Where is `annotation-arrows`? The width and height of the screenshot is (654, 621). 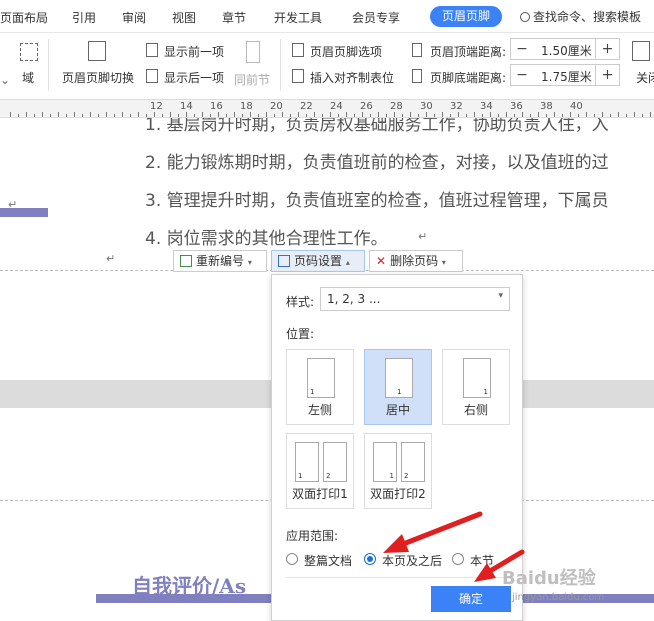 annotation-arrows is located at coordinates (454, 546).